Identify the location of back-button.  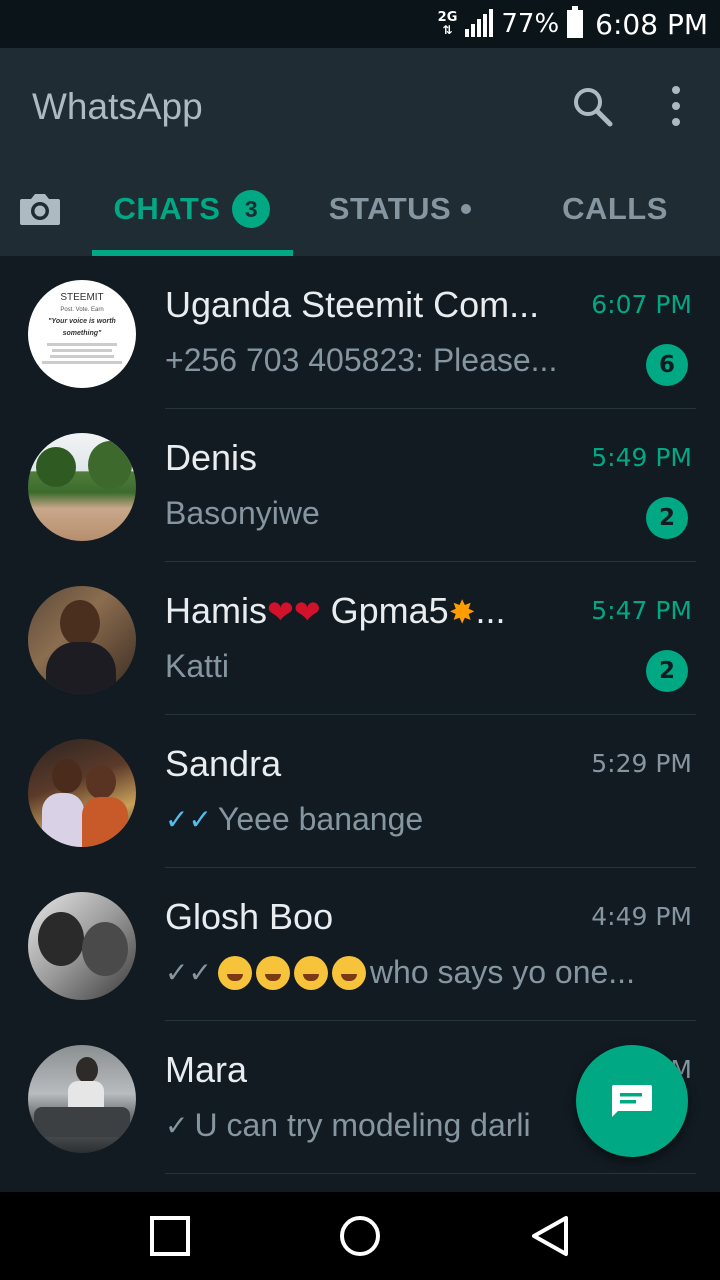
(550, 1236).